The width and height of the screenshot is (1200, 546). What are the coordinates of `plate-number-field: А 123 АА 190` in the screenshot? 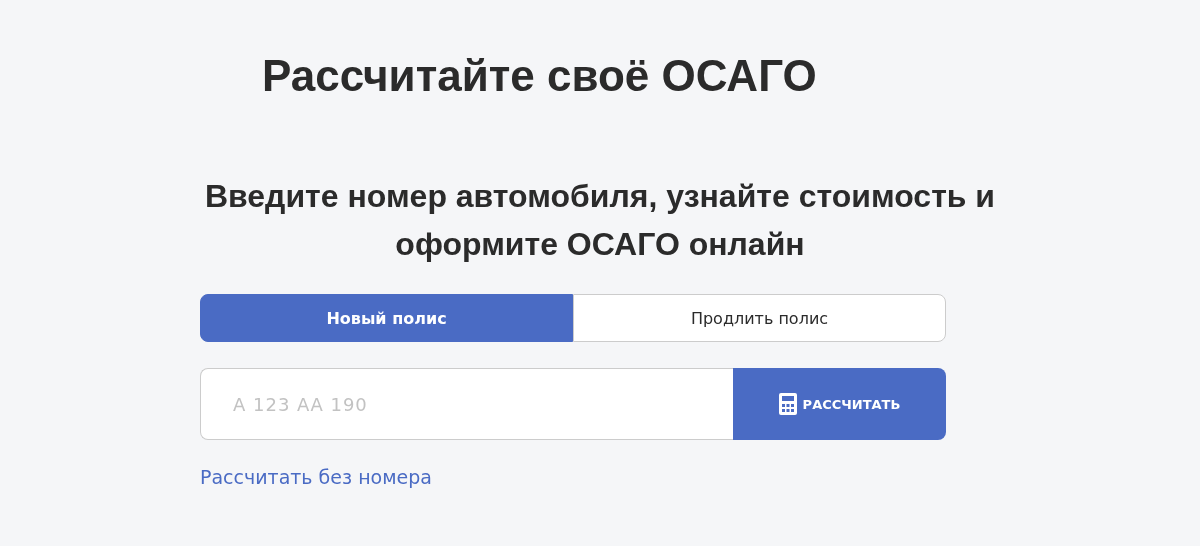 It's located at (466, 404).